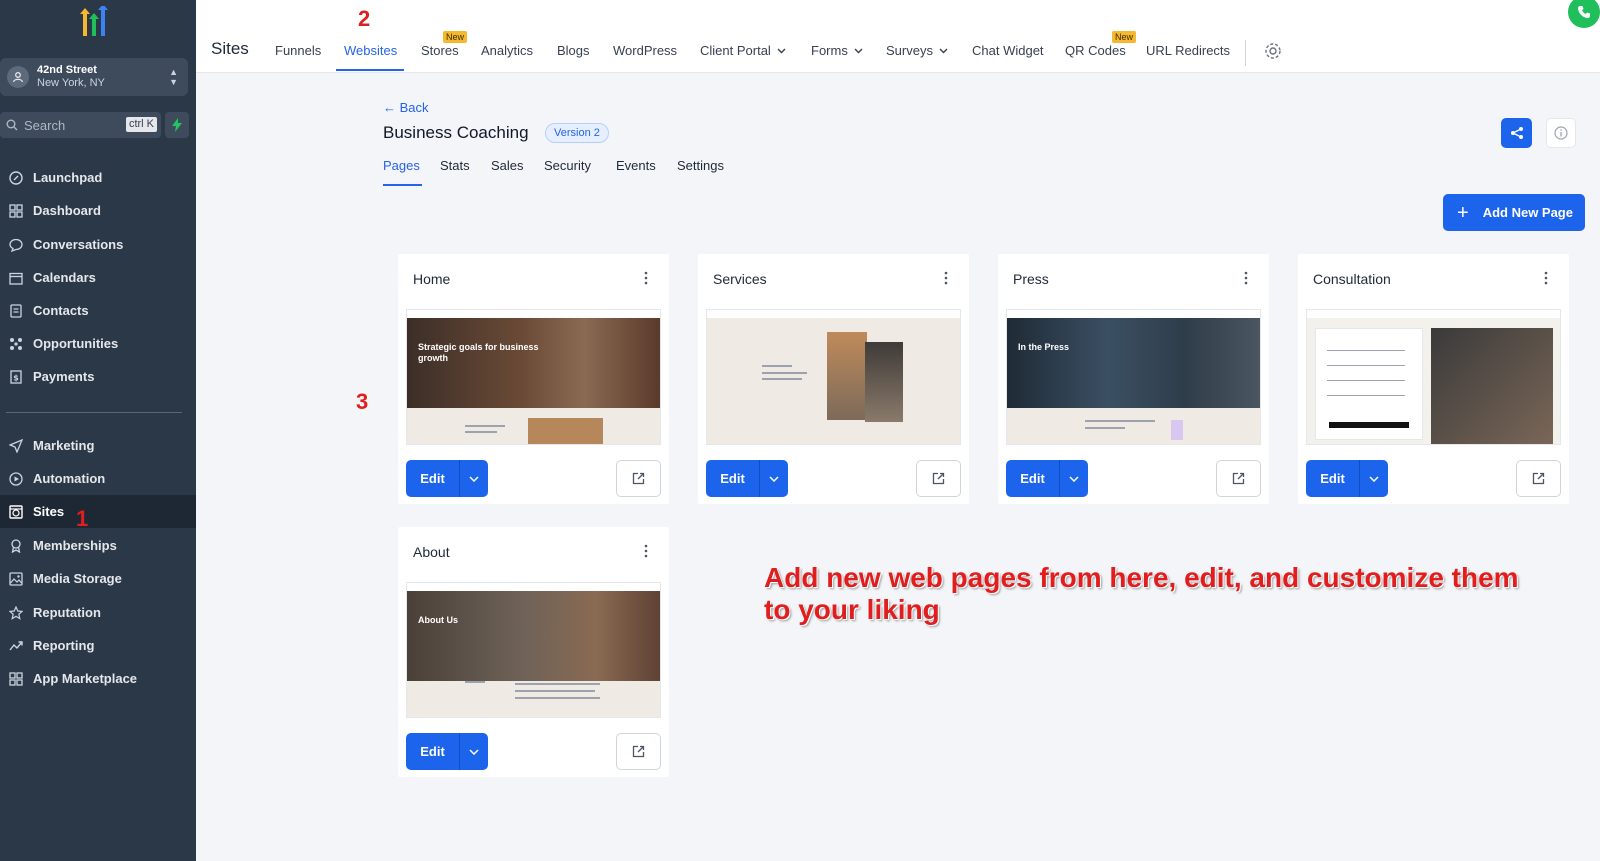  Describe the element at coordinates (577, 133) in the screenshot. I see `version-badge: Version 2` at that location.